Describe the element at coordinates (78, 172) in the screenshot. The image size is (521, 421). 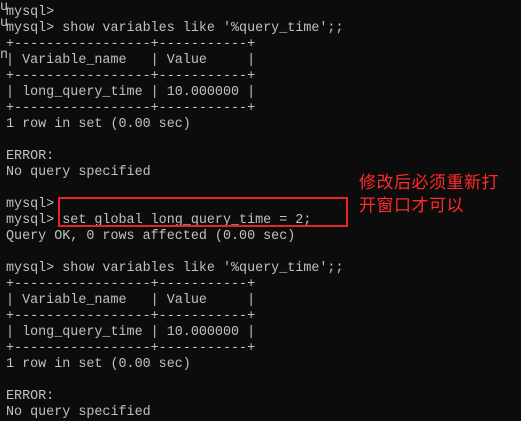
I see `terminal-line-11: No query specified` at that location.